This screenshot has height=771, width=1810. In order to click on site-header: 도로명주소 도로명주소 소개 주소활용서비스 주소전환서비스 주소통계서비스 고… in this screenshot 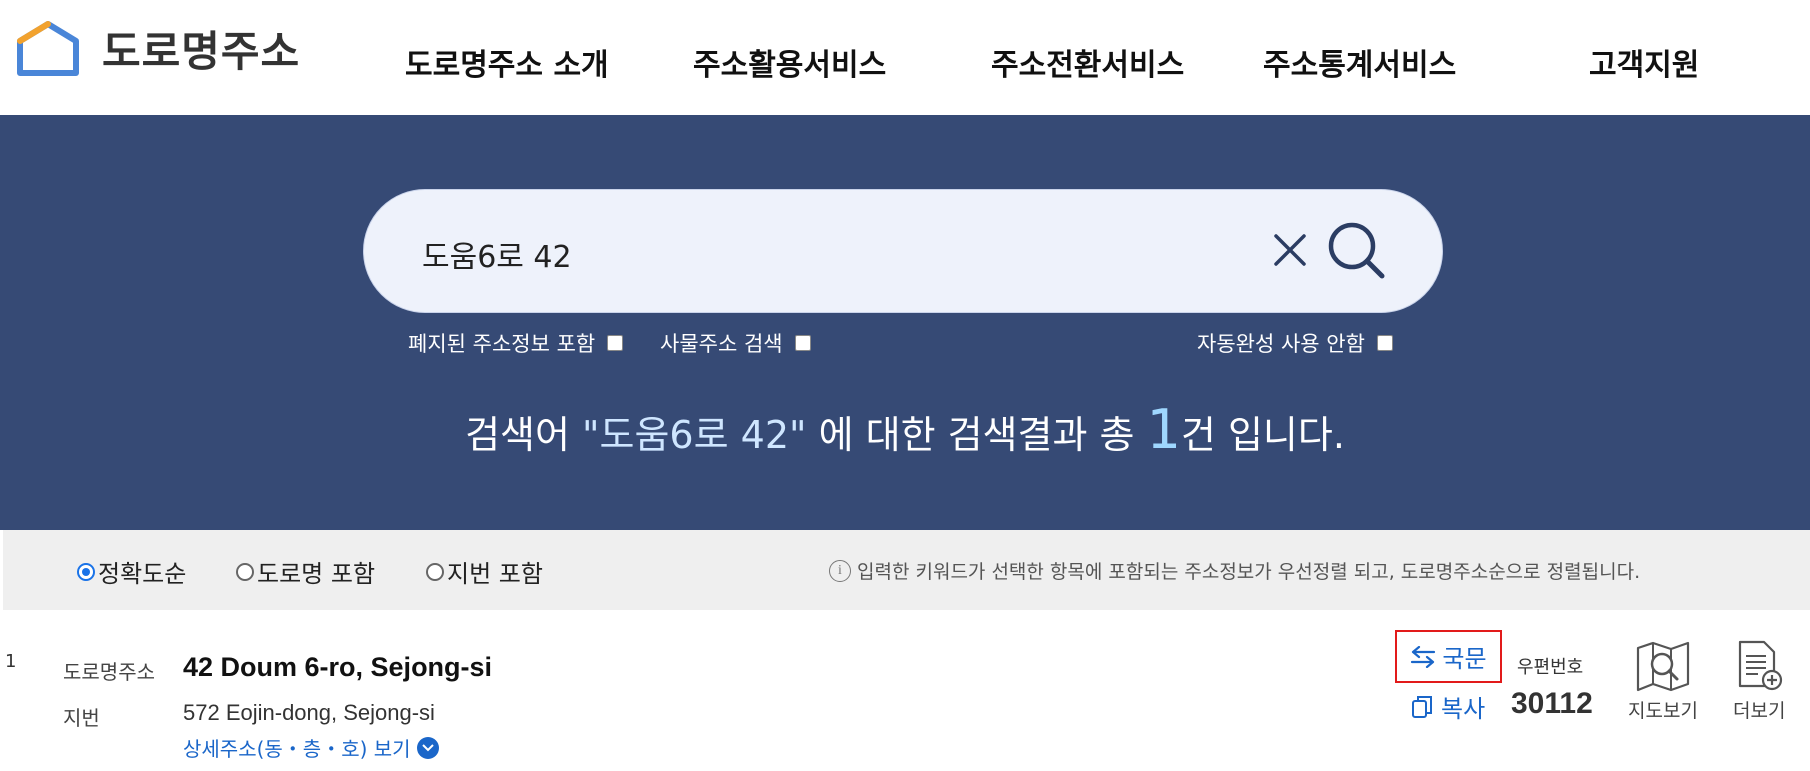, I will do `click(905, 57)`.